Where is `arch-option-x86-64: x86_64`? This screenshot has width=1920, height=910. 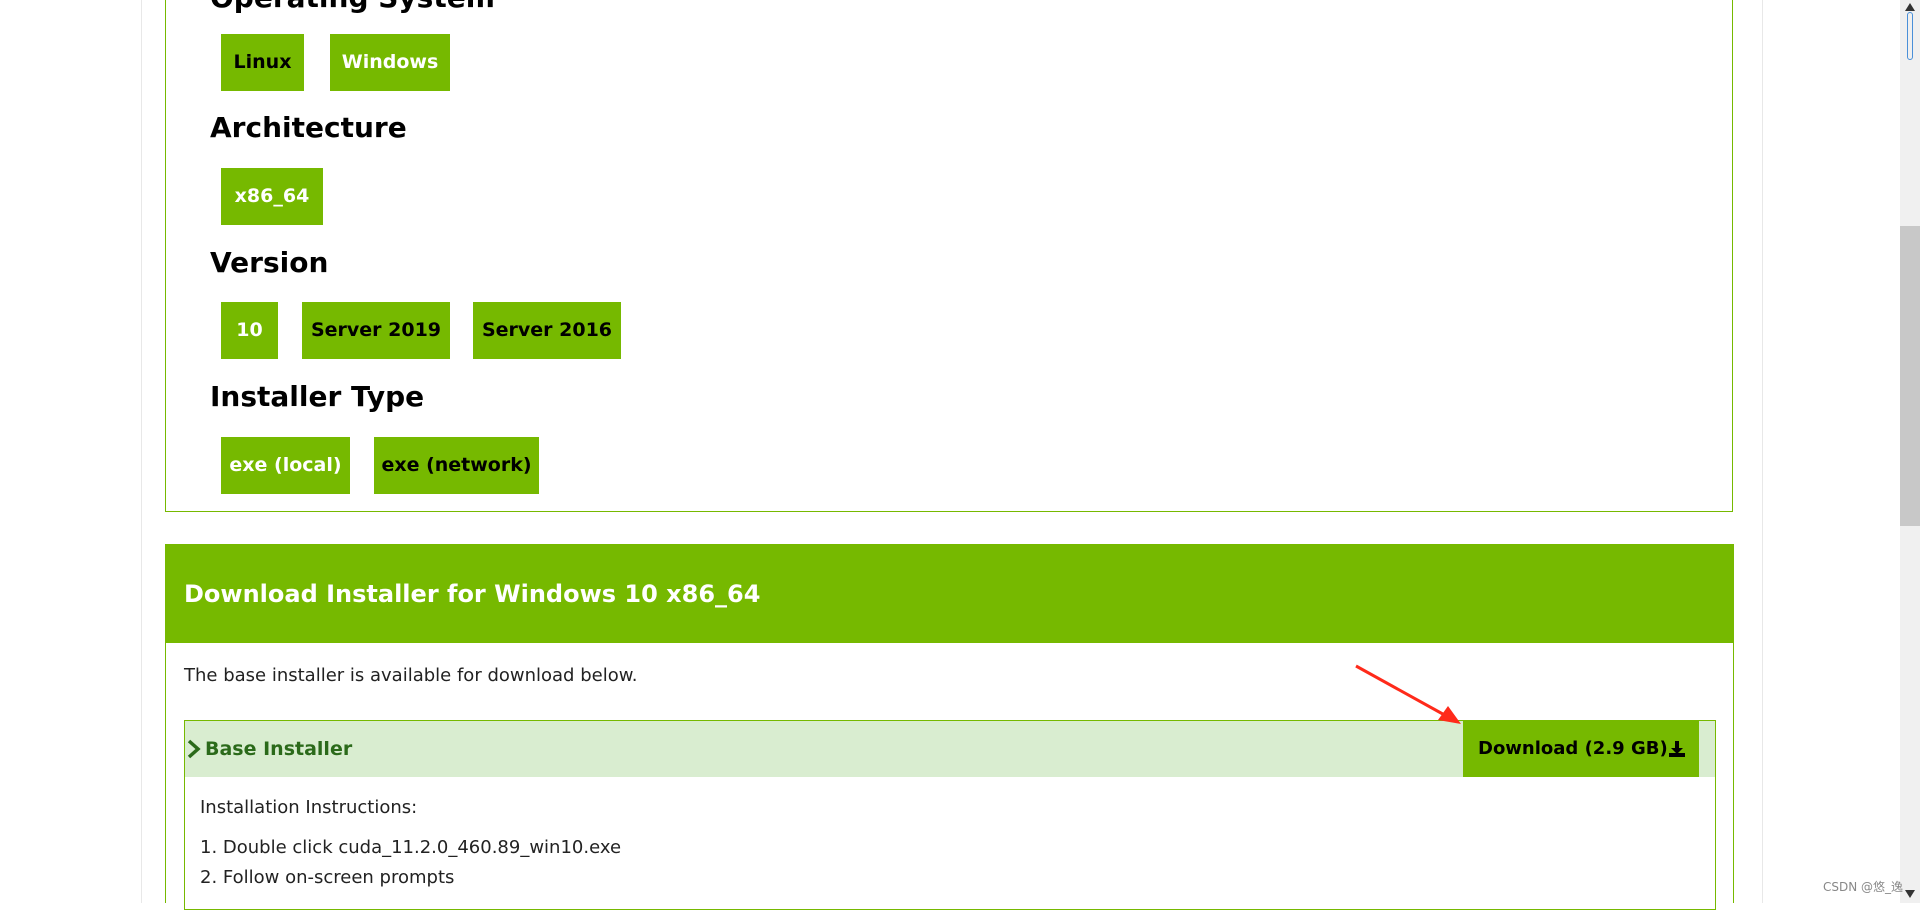 arch-option-x86-64: x86_64 is located at coordinates (272, 196).